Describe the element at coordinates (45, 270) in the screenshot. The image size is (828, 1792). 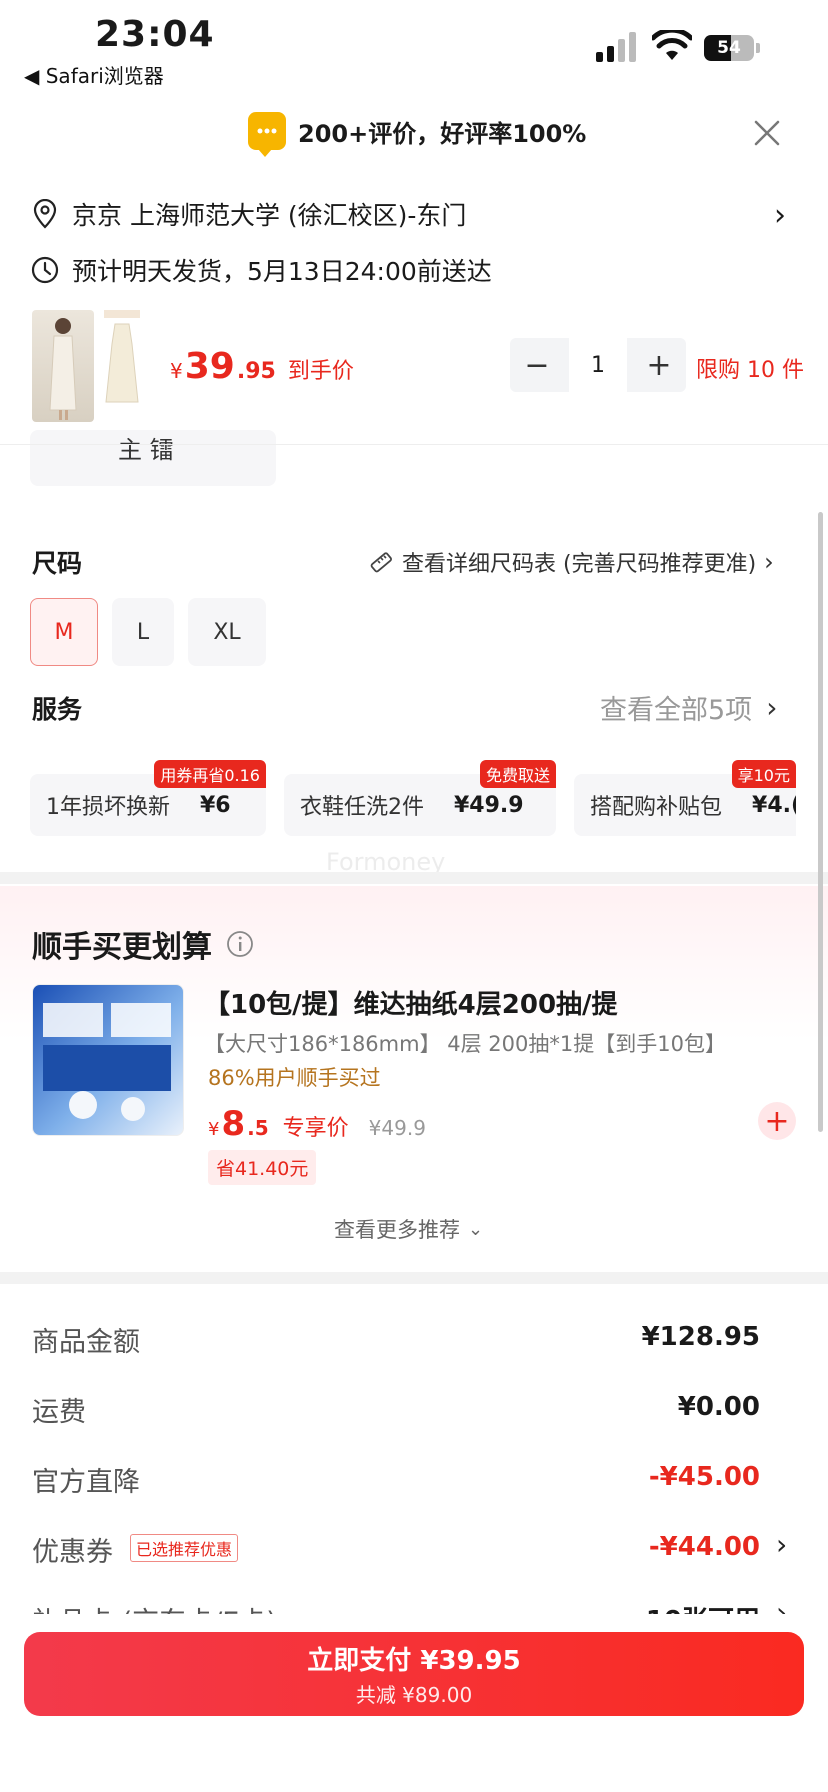
I see `clock-icon` at that location.